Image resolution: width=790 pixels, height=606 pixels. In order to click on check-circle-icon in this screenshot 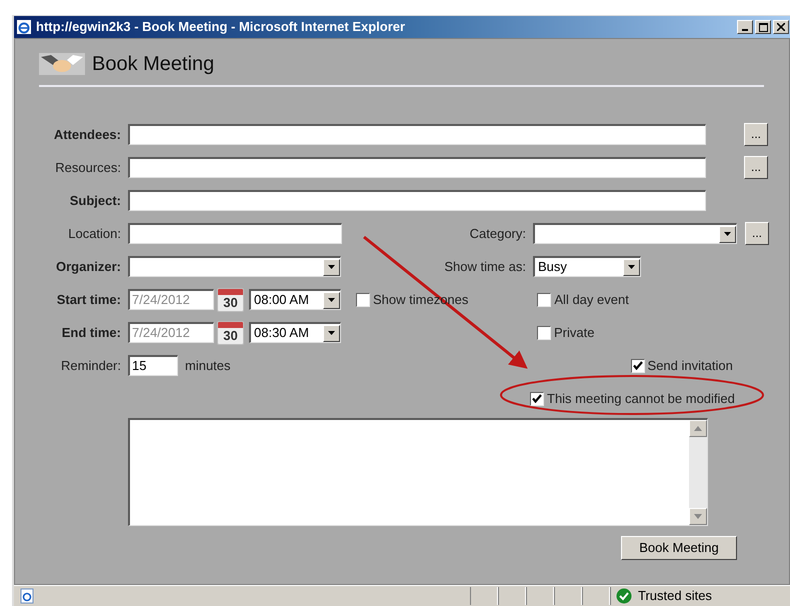, I will do `click(624, 596)`.